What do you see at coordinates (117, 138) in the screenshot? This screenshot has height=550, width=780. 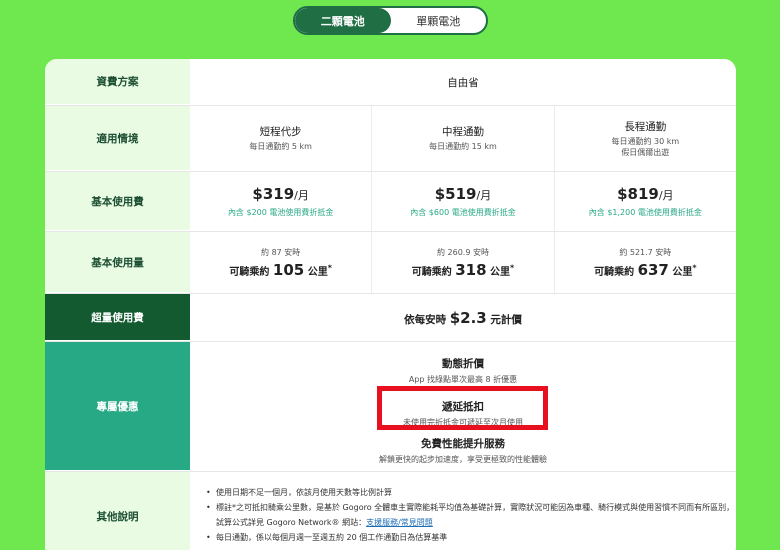 I see `row-label-usage: 適用情境` at bounding box center [117, 138].